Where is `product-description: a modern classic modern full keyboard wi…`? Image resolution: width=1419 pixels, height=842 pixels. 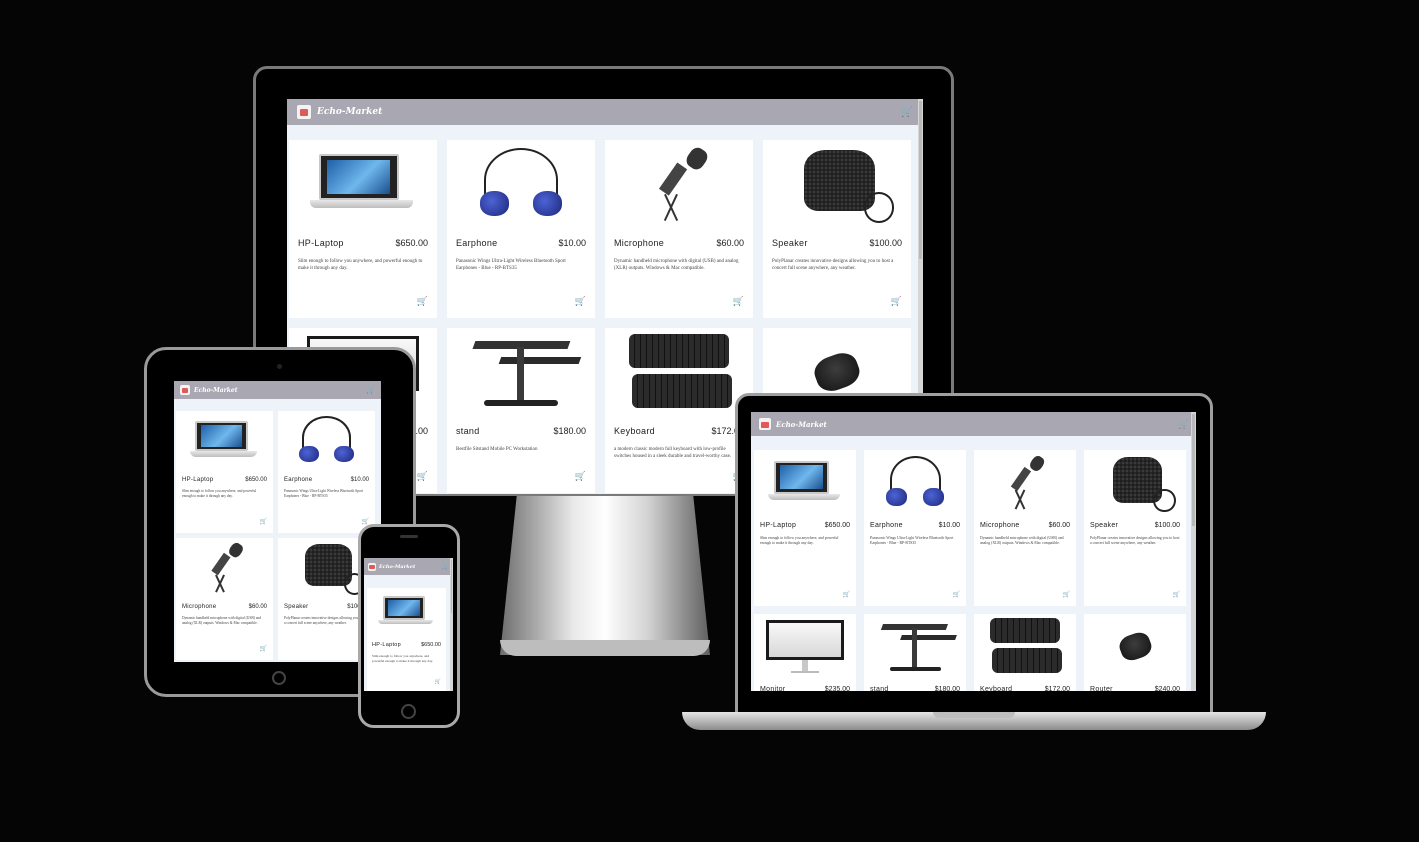 product-description: a modern classic modern full keyboard wi… is located at coordinates (673, 453).